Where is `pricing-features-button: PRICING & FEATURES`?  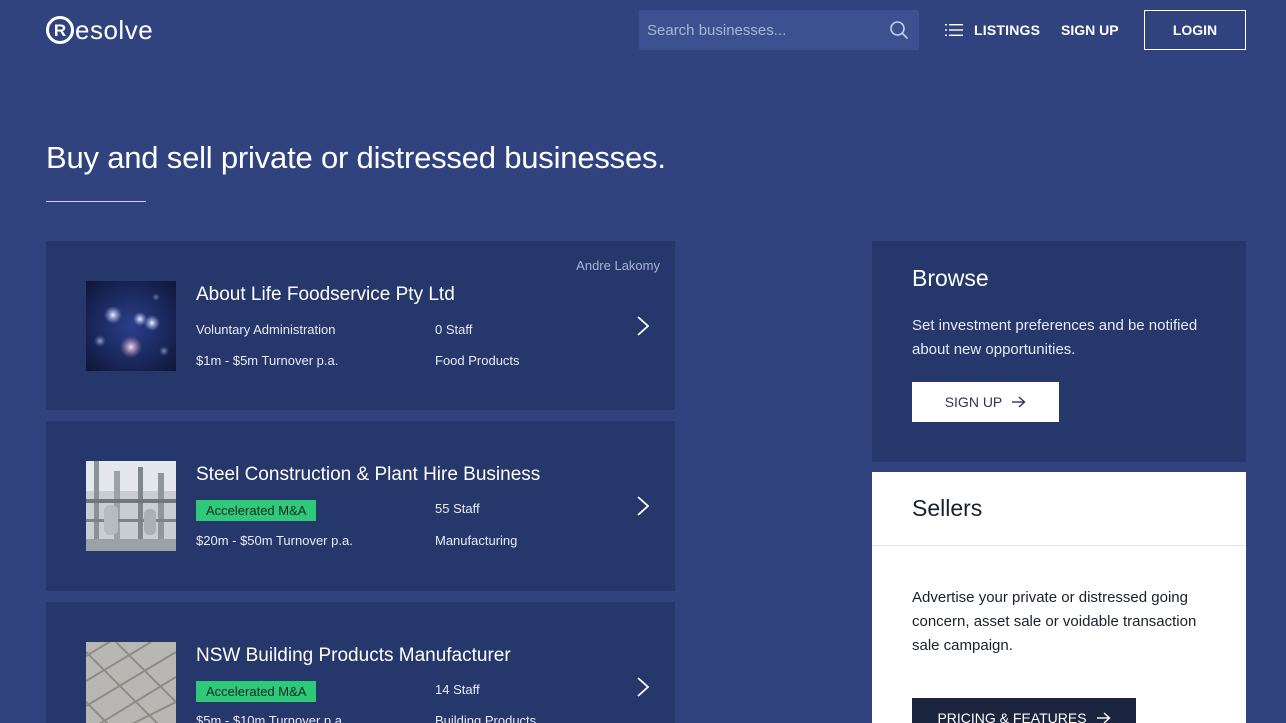
pricing-features-button: PRICING & FEATURES is located at coordinates (1024, 710).